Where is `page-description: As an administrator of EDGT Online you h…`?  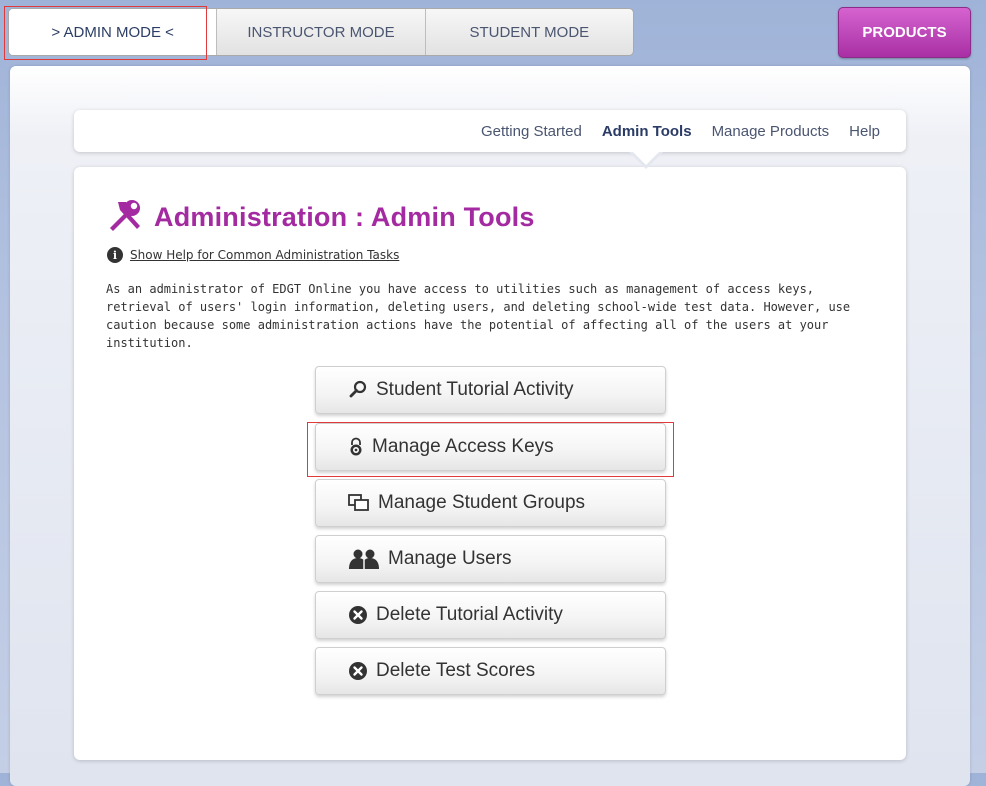 page-description: As an administrator of EDGT Online you h… is located at coordinates (478, 316).